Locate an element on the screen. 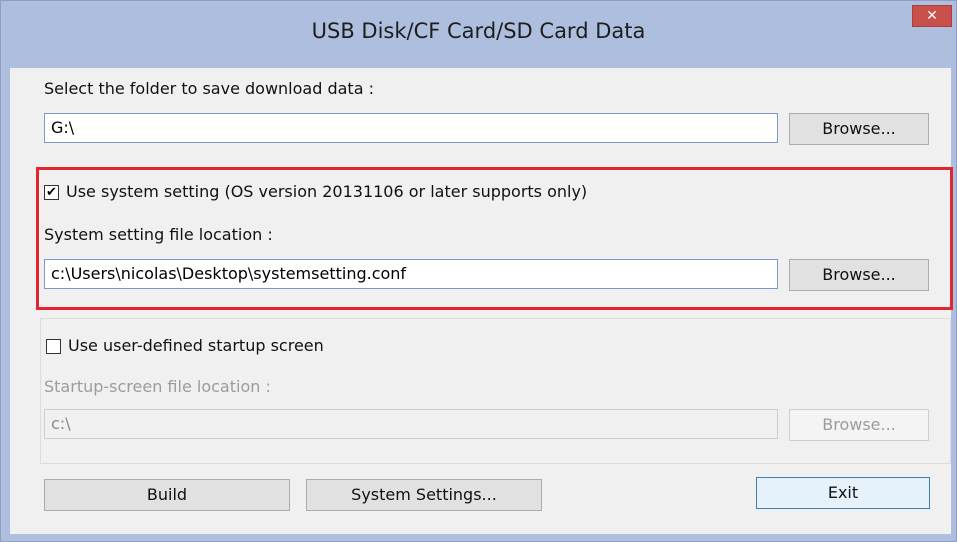 This screenshot has height=542, width=957. startup-file-field: c:\ is located at coordinates (411, 424).